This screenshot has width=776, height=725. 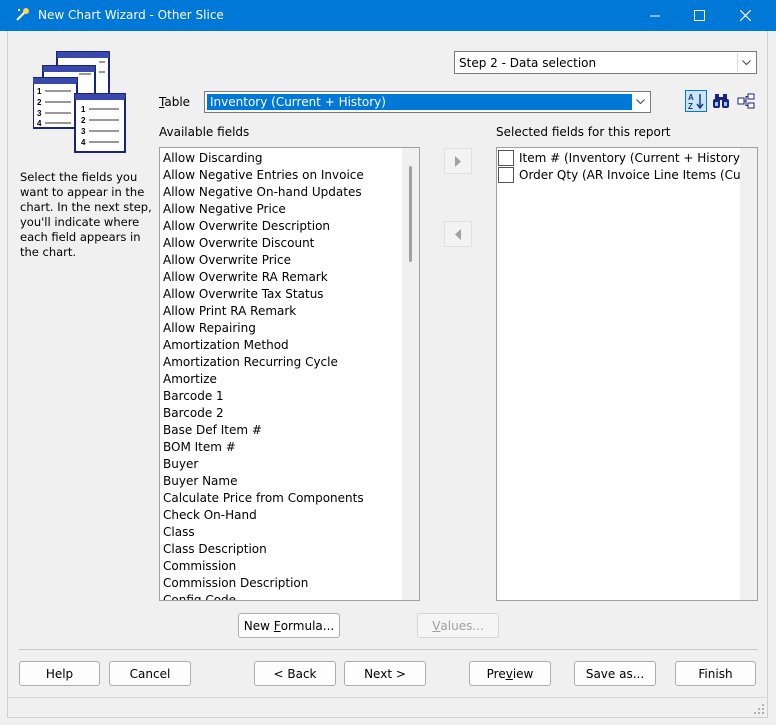 I want to click on list-item: Allow Discarding, so click(x=213, y=158).